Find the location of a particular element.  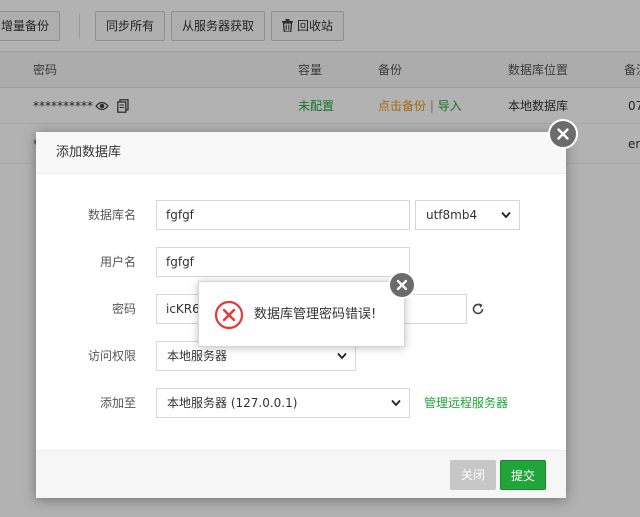

access-label: 访问权限 is located at coordinates (111, 356).